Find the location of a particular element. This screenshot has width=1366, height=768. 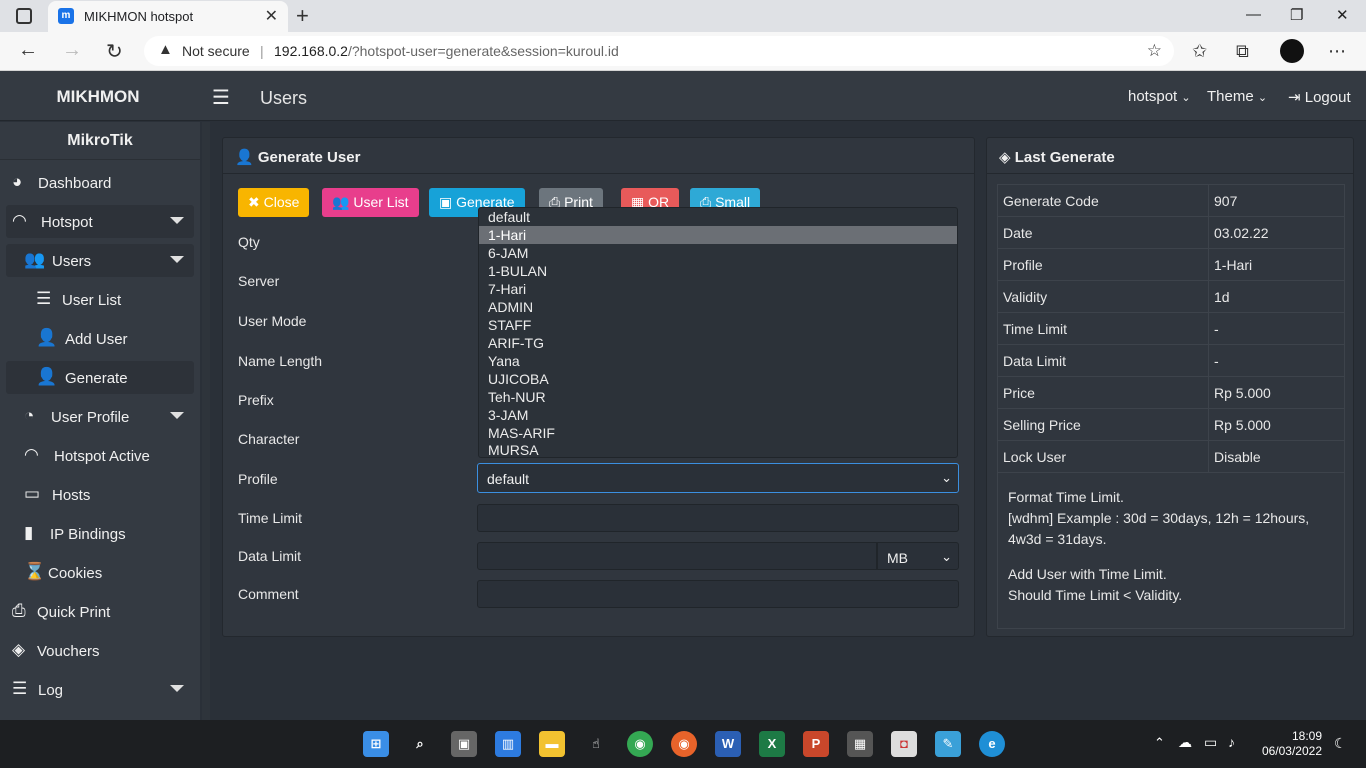

profile-option: 1-BULAN is located at coordinates (718, 271).